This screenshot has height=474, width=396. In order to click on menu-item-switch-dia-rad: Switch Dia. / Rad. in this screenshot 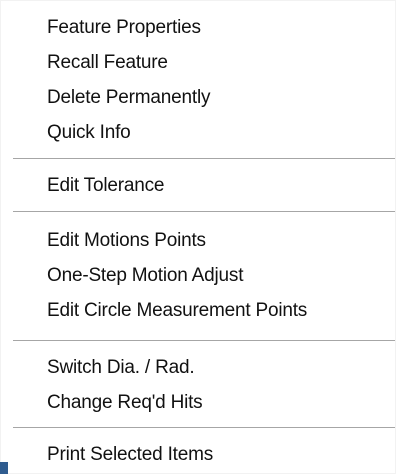, I will do `click(121, 368)`.